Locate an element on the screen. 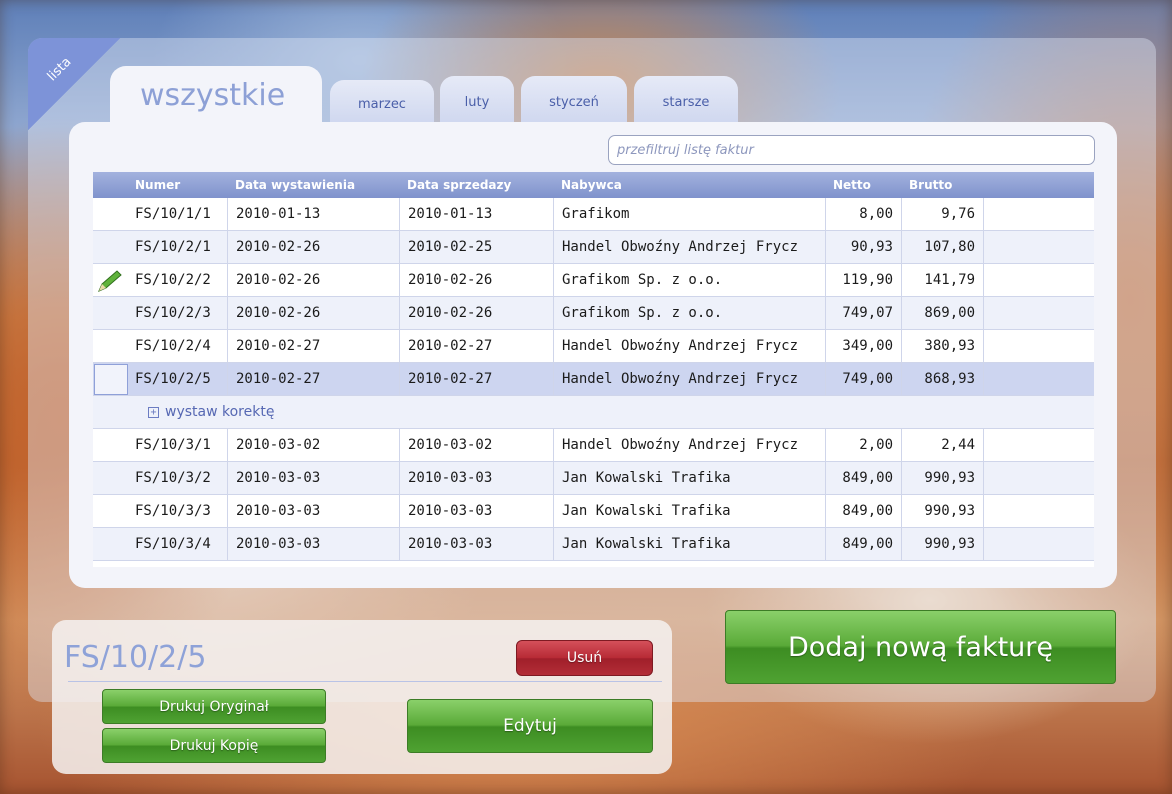 The height and width of the screenshot is (794, 1172). tab-label: luty is located at coordinates (477, 102).